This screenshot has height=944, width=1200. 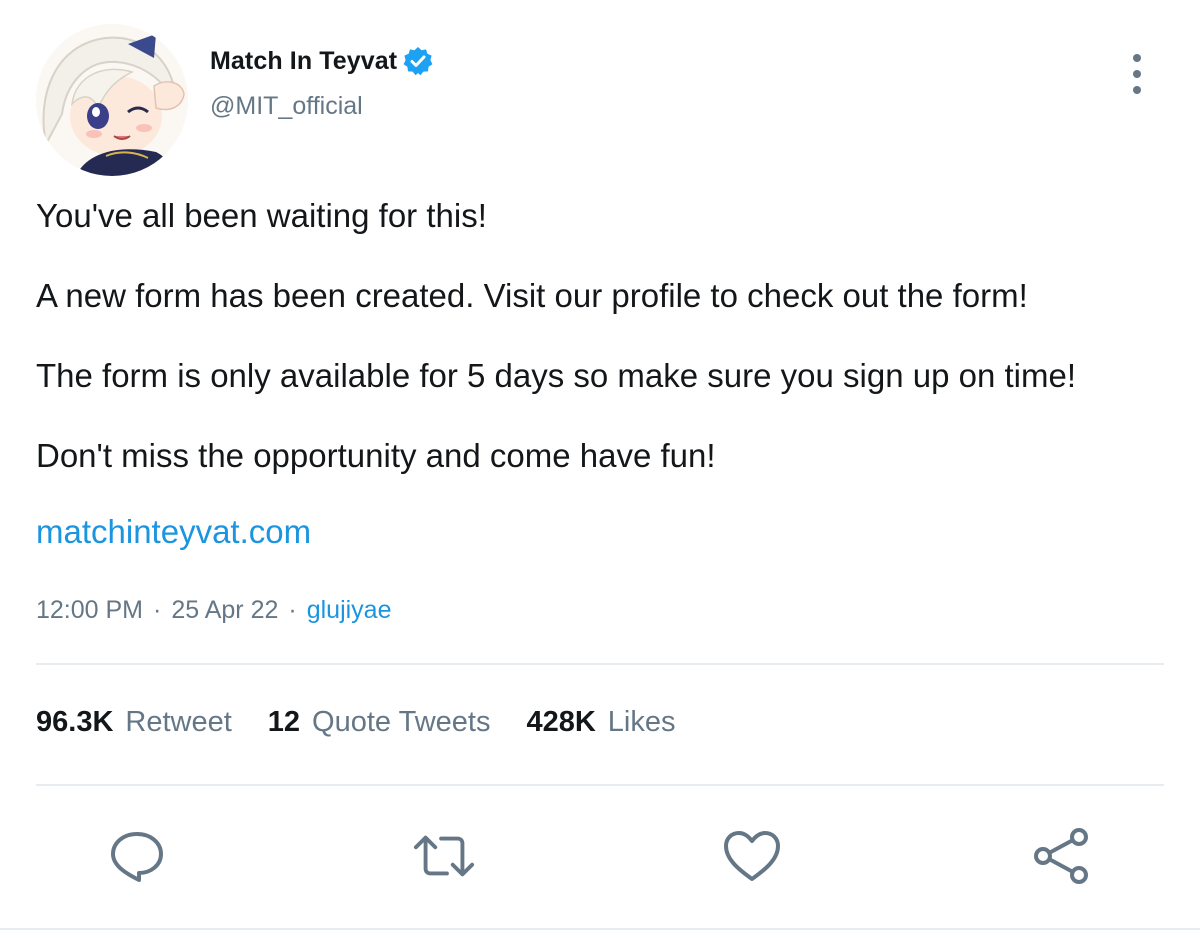 I want to click on tweet-source-link: glujiyae, so click(x=349, y=610).